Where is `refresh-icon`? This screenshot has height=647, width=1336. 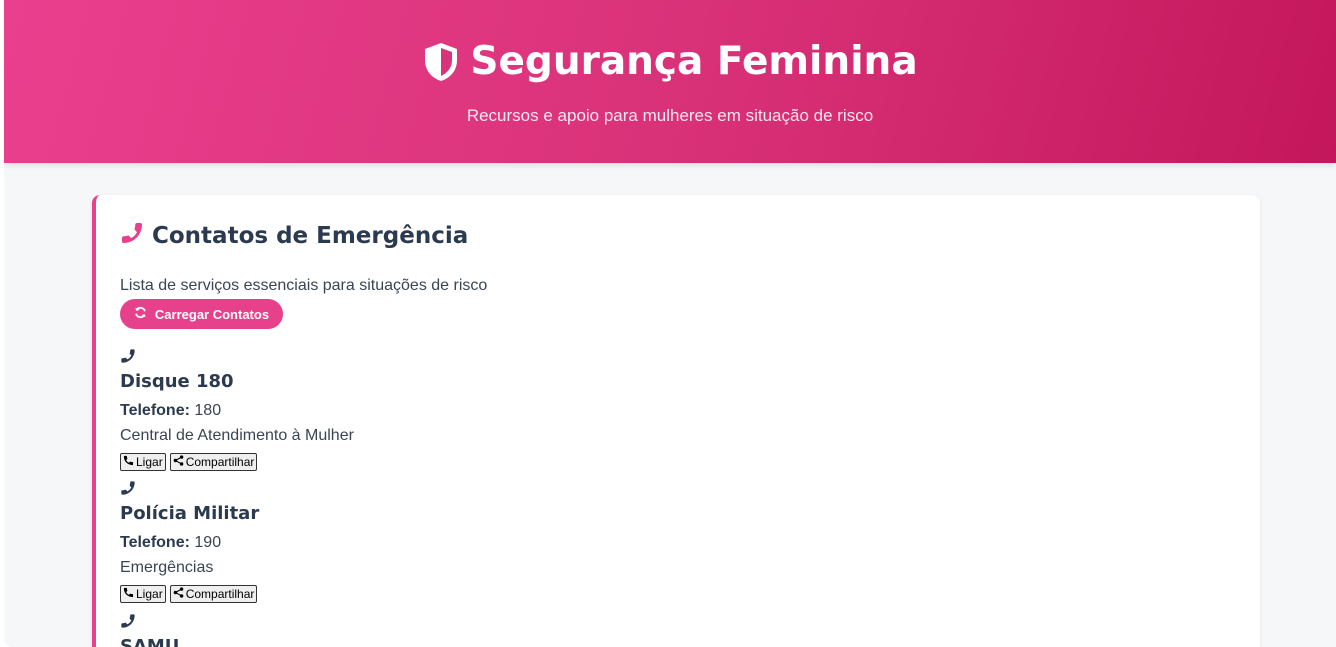
refresh-icon is located at coordinates (140, 314).